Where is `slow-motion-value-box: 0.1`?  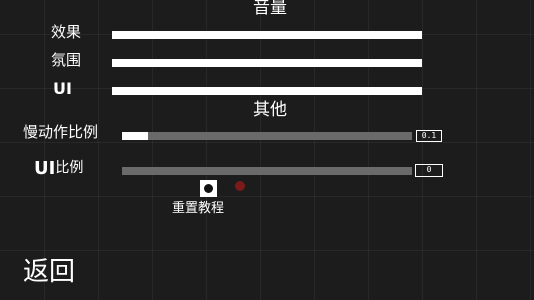 slow-motion-value-box: 0.1 is located at coordinates (429, 136).